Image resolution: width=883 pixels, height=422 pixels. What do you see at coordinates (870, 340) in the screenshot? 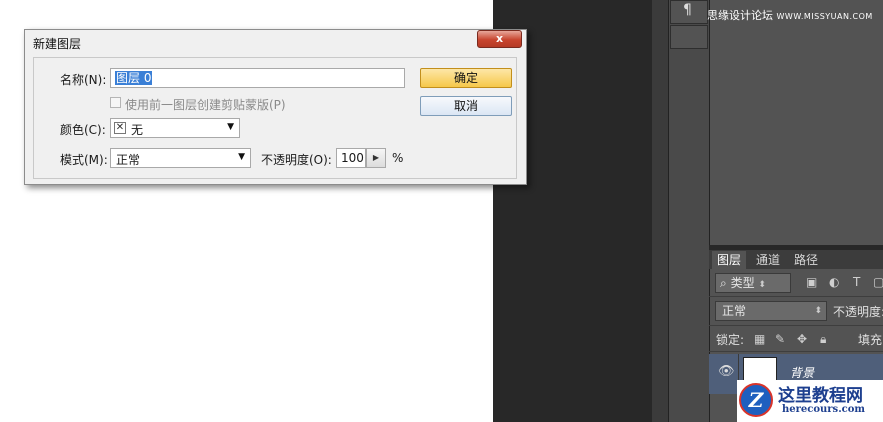
I see `fill-label: 填充` at bounding box center [870, 340].